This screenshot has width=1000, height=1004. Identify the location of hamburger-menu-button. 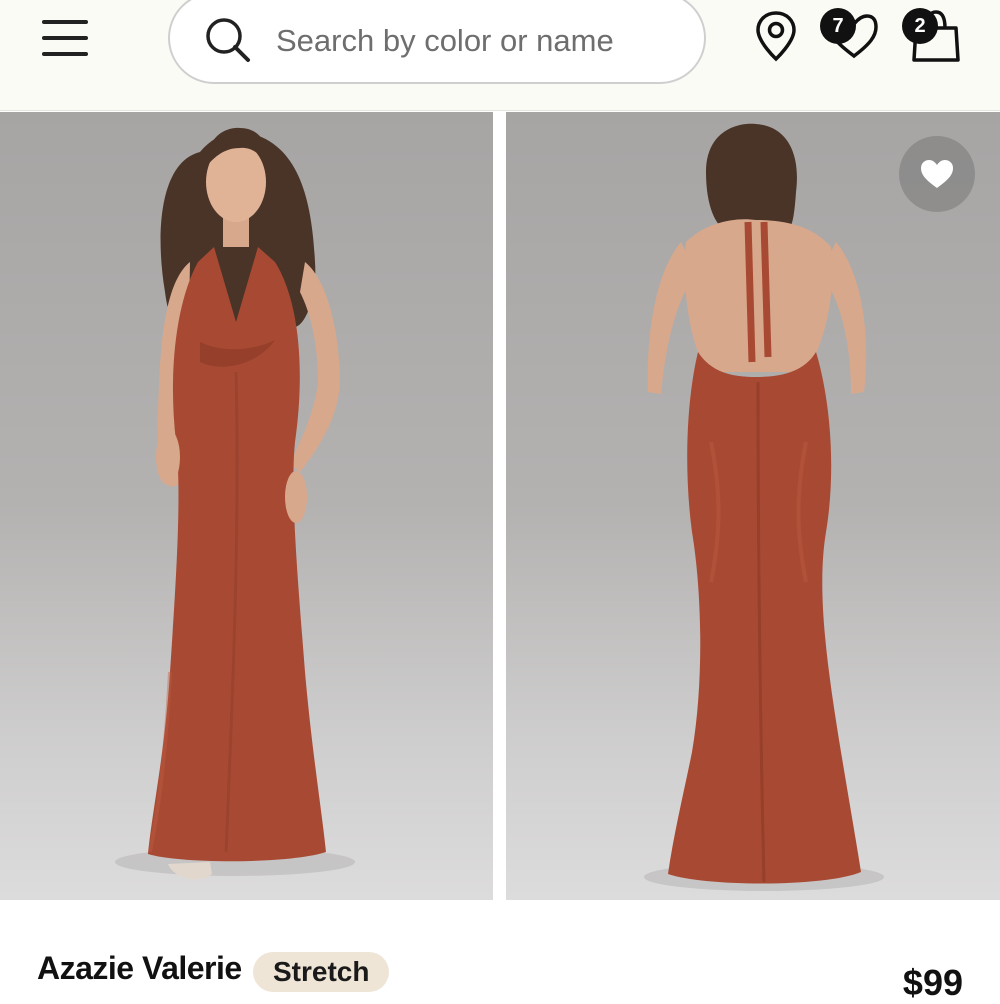
(65, 38).